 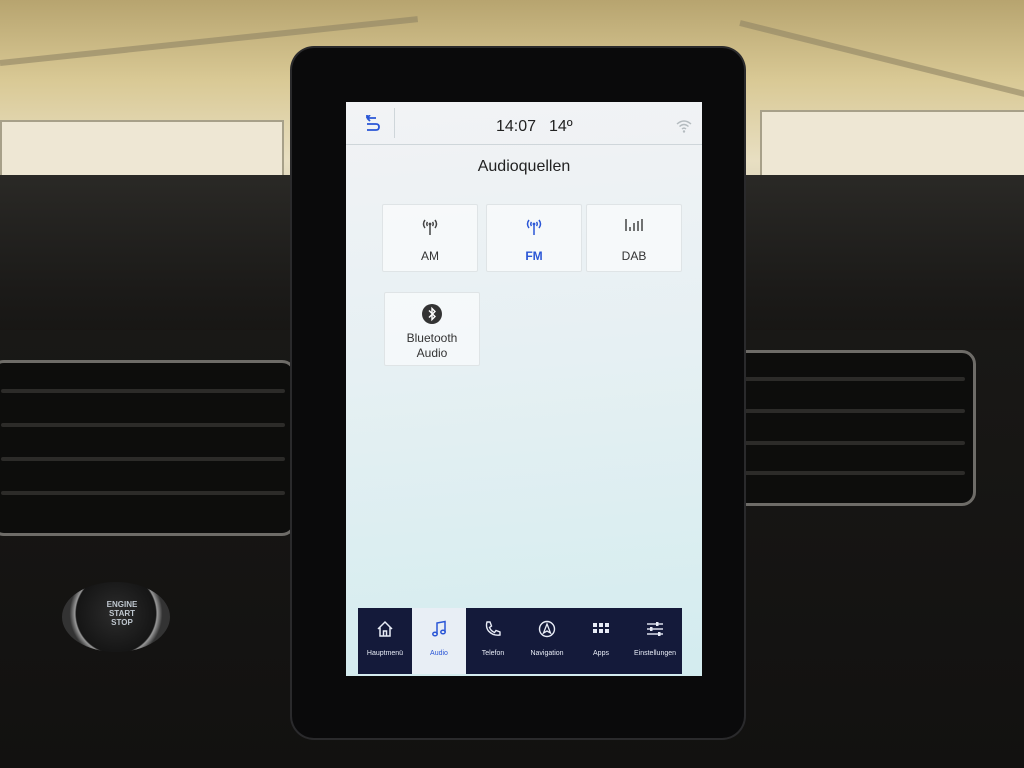 What do you see at coordinates (148, 448) in the screenshot?
I see `left-air-vent` at bounding box center [148, 448].